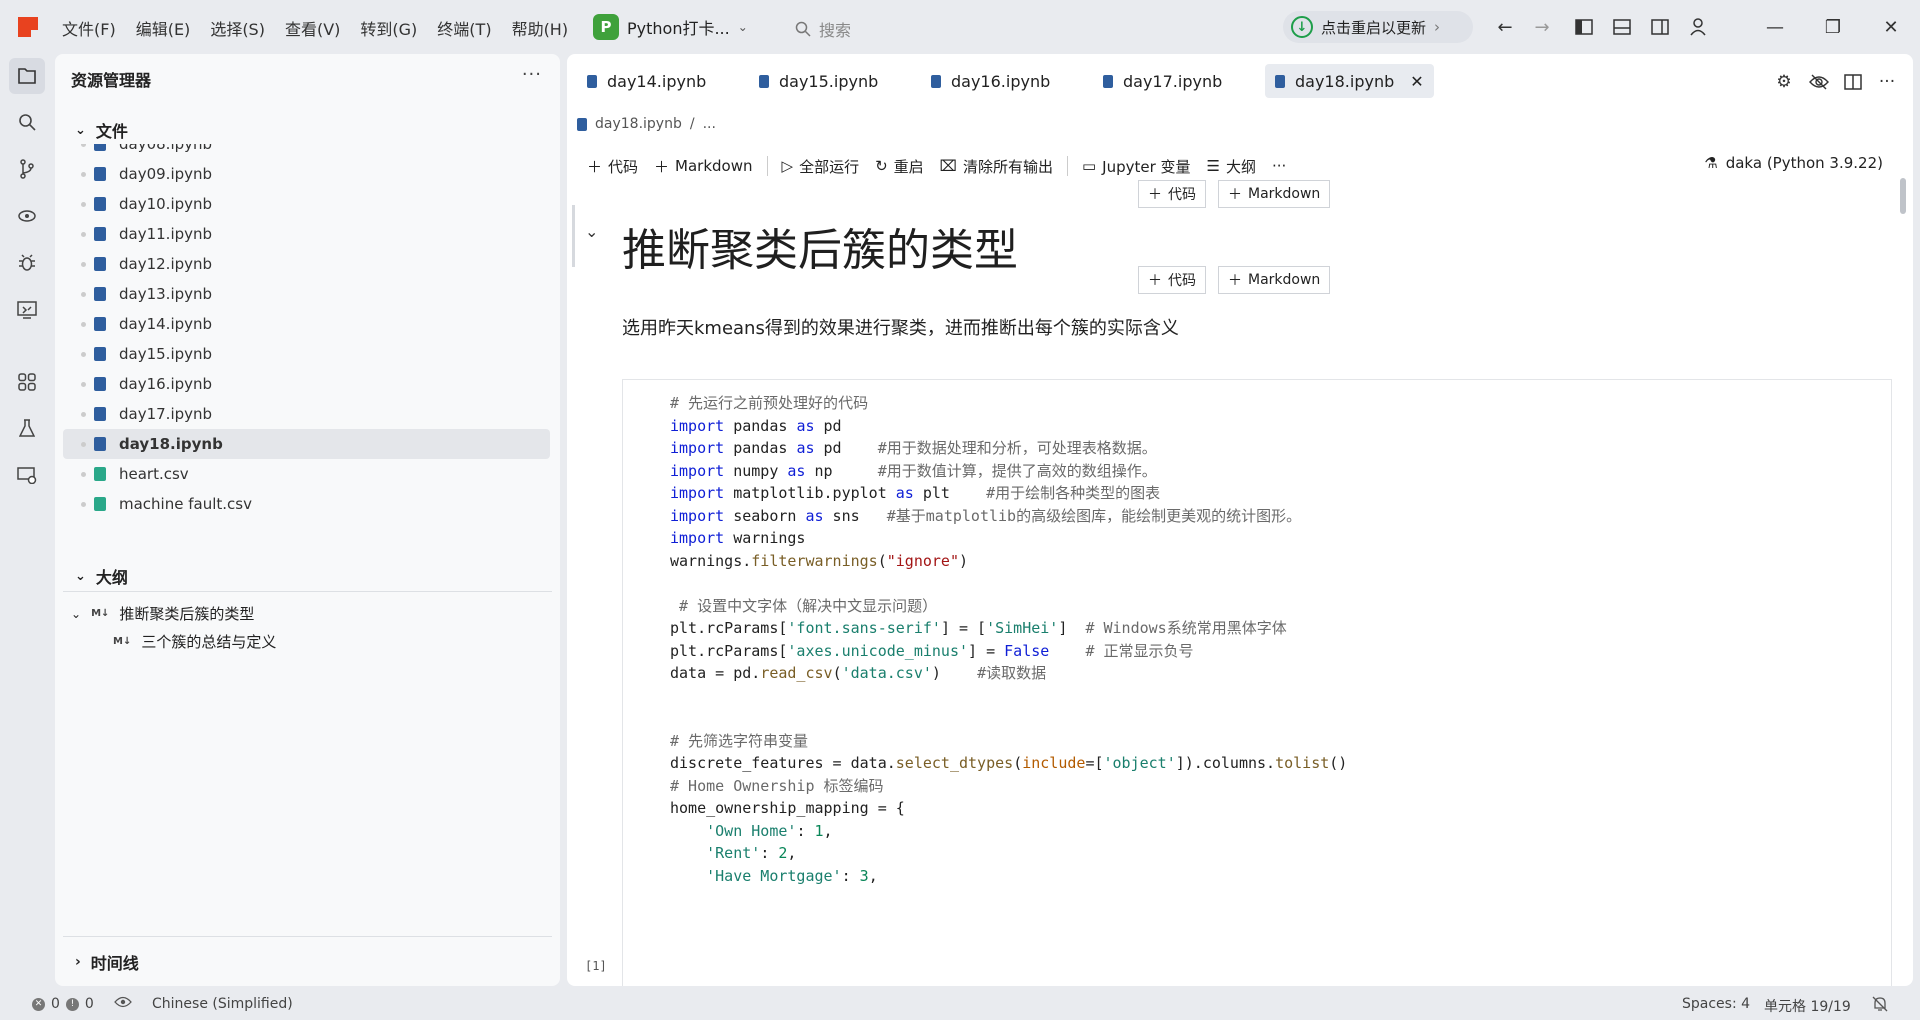  What do you see at coordinates (162, 613) in the screenshot?
I see `outline-item: ⌄ M↓ 推断聚类后簇的类型` at bounding box center [162, 613].